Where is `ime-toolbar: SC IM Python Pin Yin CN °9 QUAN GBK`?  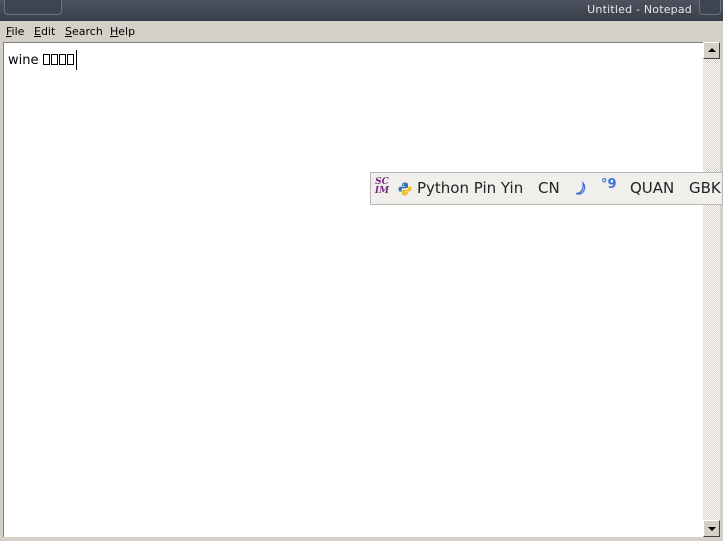
ime-toolbar: SC IM Python Pin Yin CN °9 QUAN GBK is located at coordinates (546, 188).